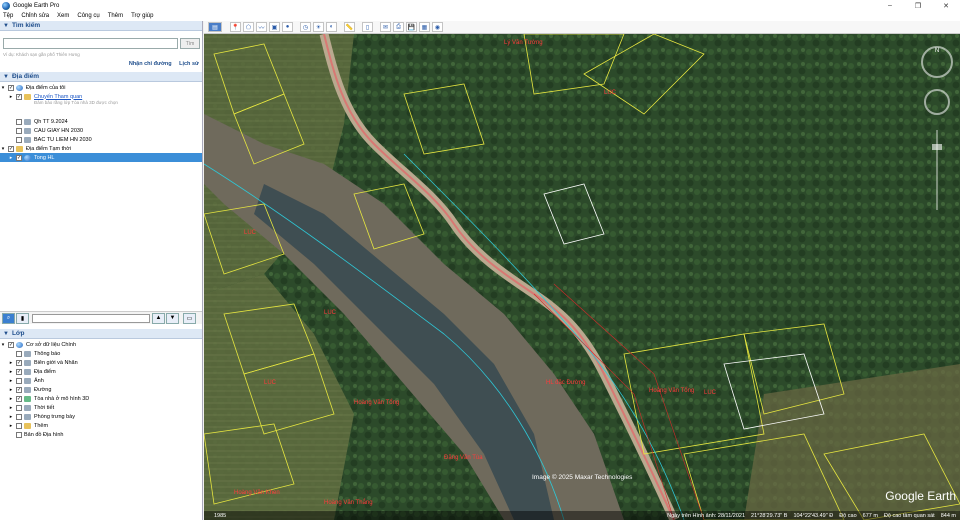  I want to click on hide-sidebar-icon: ▤, so click(215, 27).